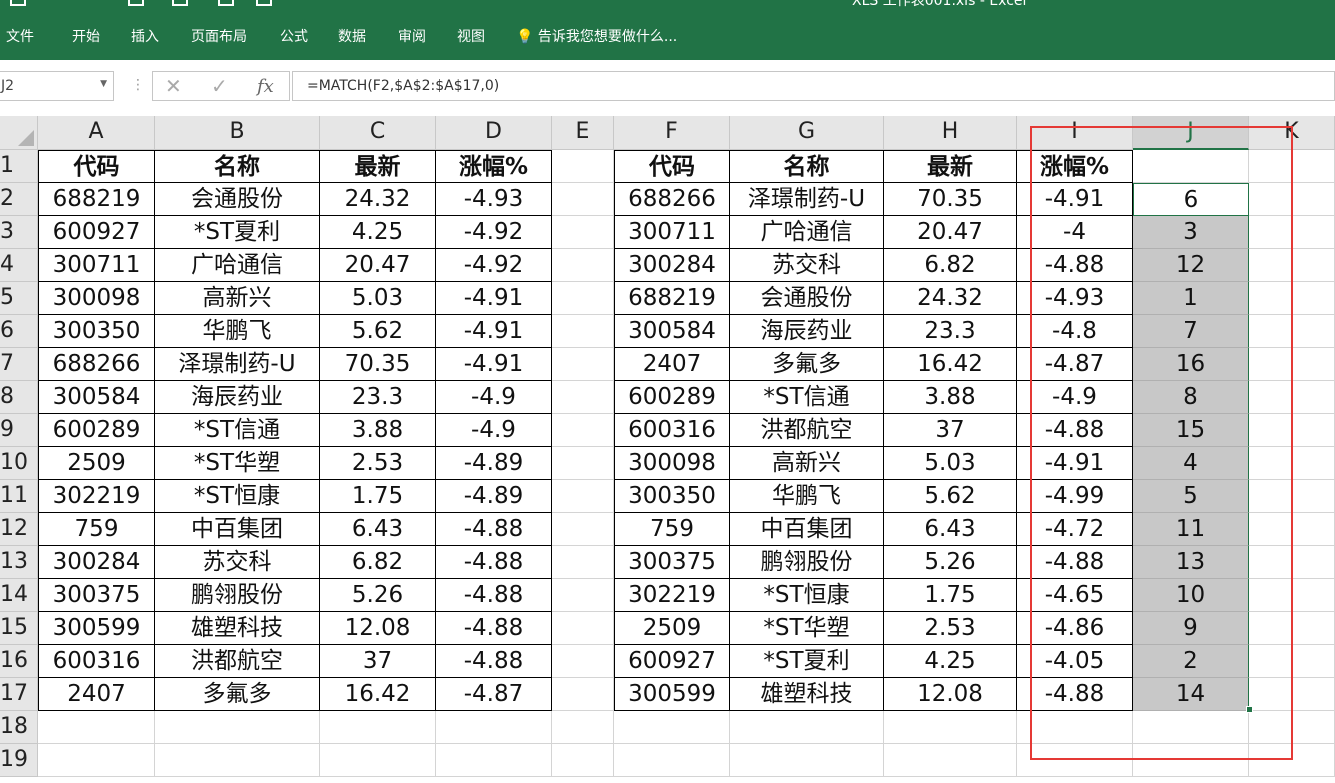 The width and height of the screenshot is (1335, 783). What do you see at coordinates (1075, 430) in the screenshot?
I see `cell-i9: -4.88` at bounding box center [1075, 430].